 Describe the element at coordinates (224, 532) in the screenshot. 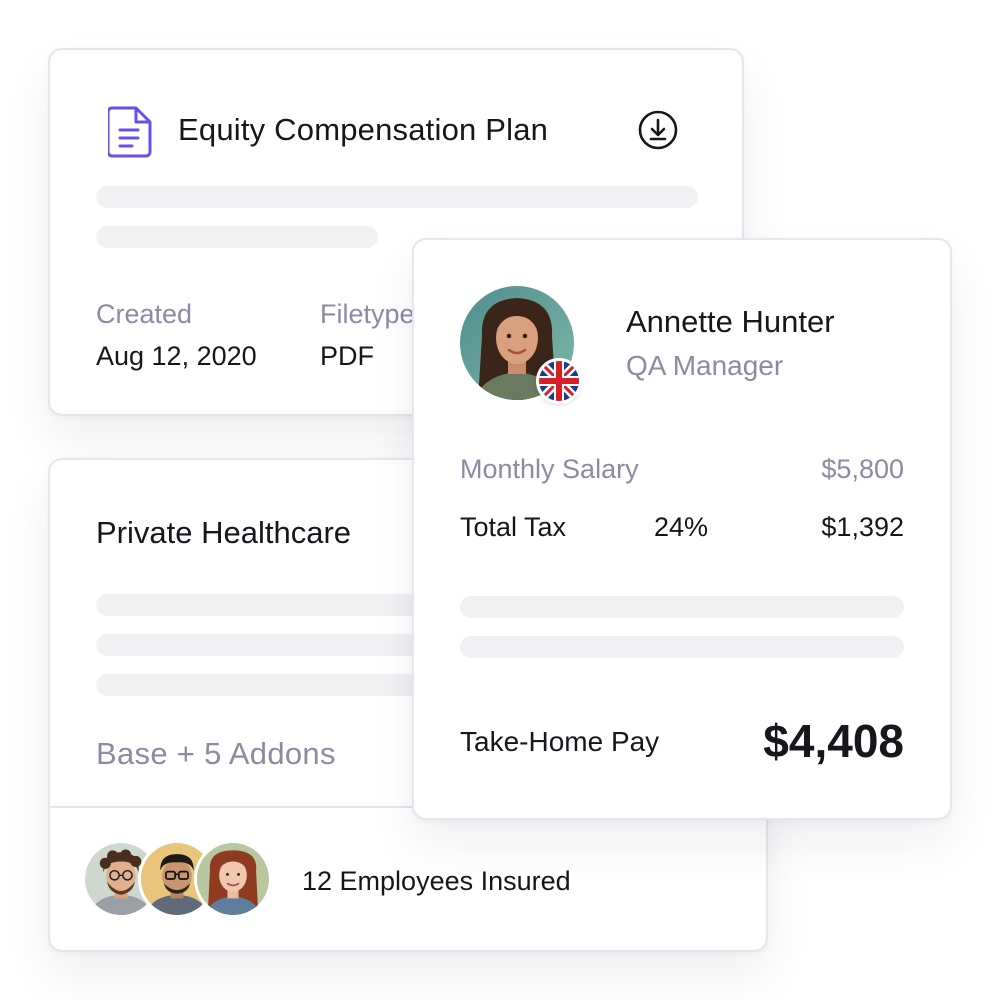

I see `healthcare-title: Private Healthcare` at that location.